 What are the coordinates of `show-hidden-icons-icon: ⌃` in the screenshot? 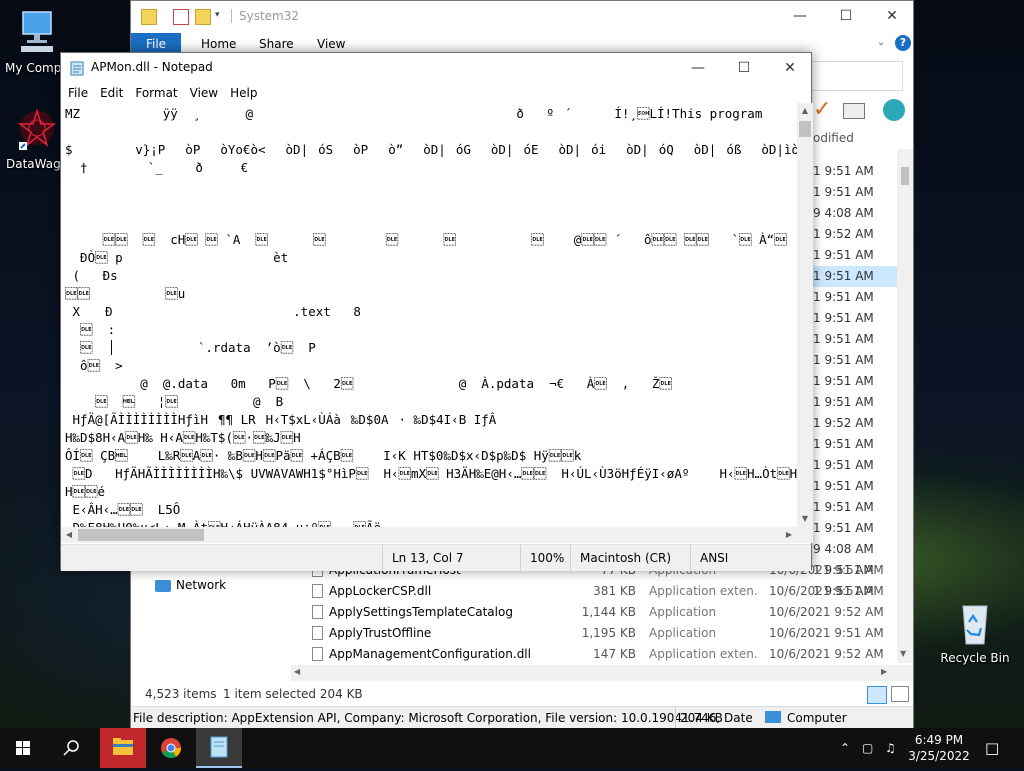 It's located at (845, 748).